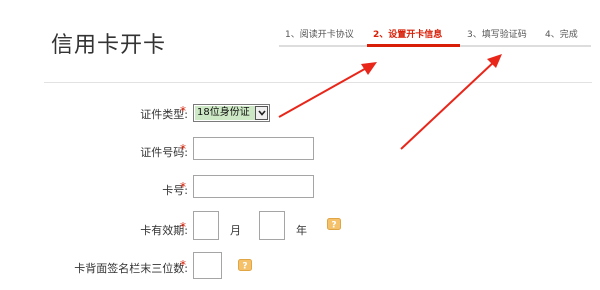 The image size is (600, 290). Describe the element at coordinates (109, 45) in the screenshot. I see `page-title: 信用卡开卡` at that location.